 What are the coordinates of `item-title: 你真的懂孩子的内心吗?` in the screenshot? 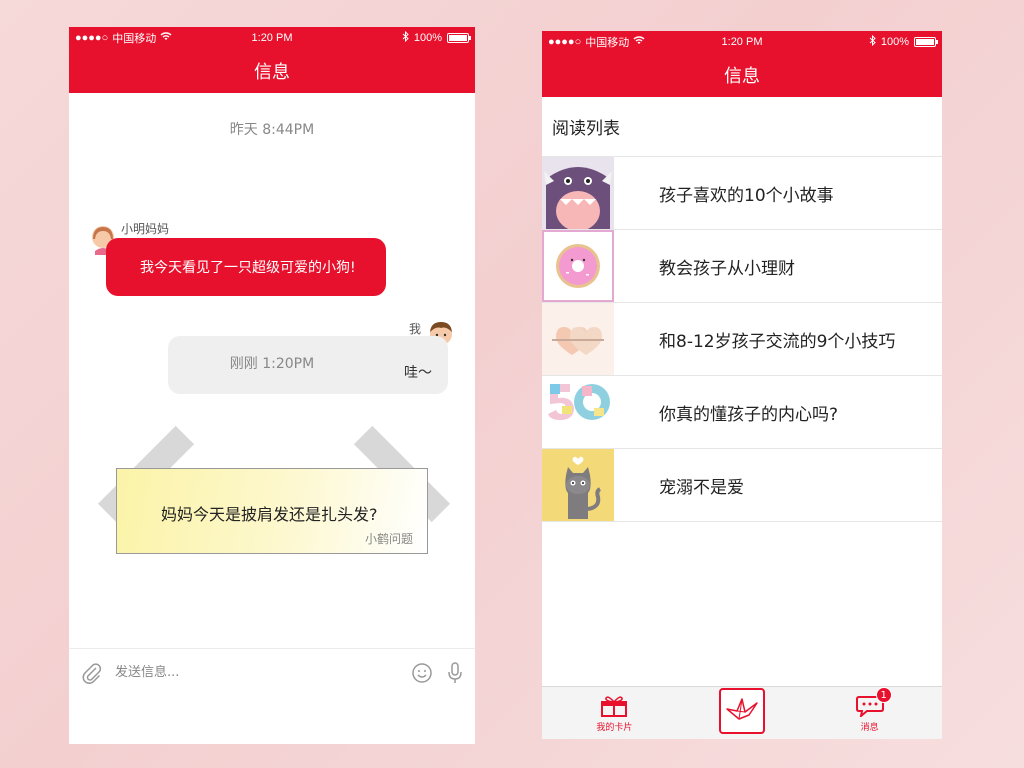 It's located at (749, 414).